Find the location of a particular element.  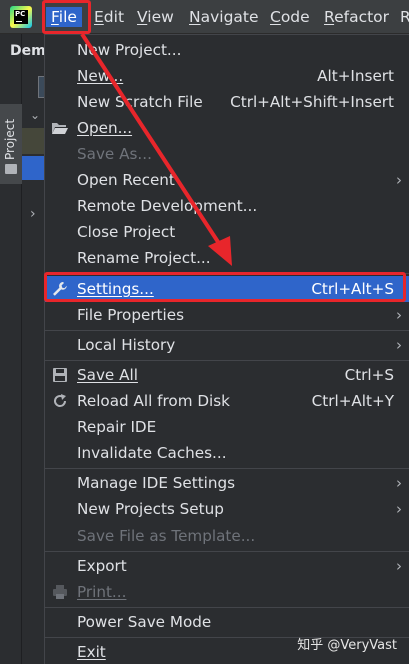

menu-item-label: Close Project is located at coordinates (126, 232).